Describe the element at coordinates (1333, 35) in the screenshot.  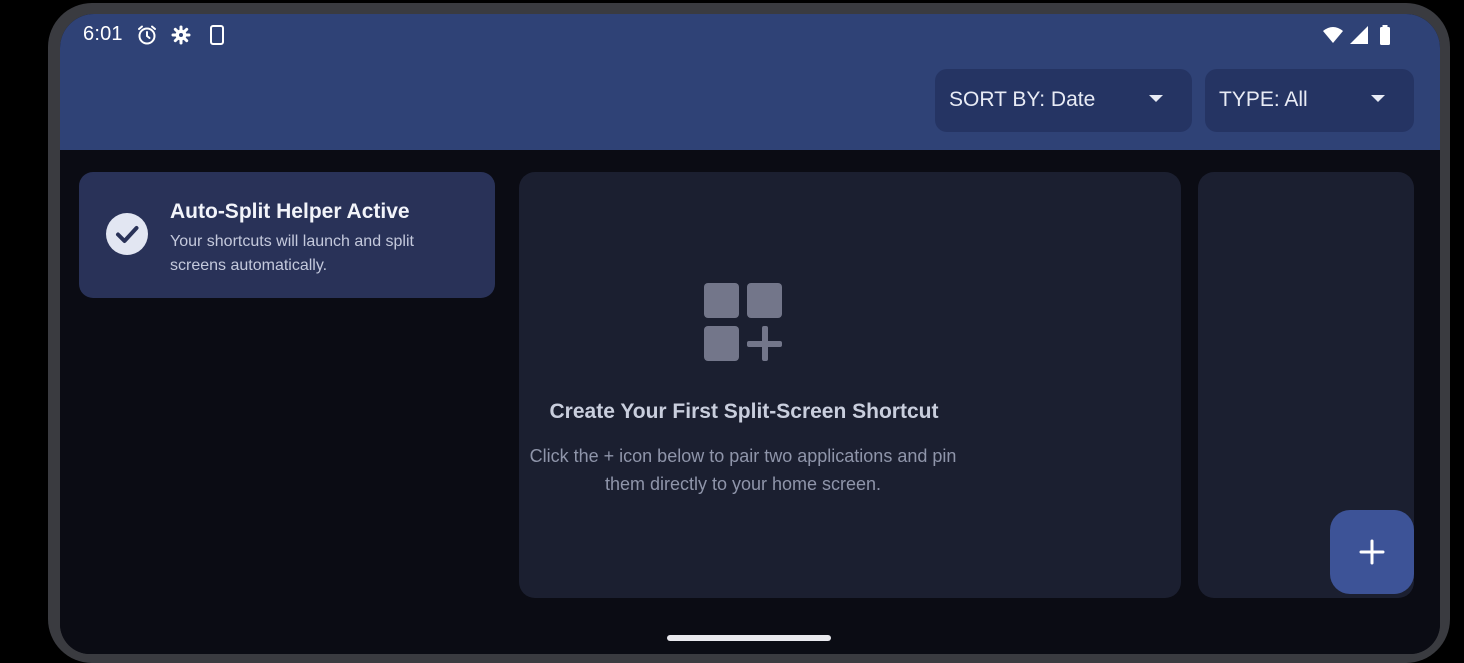
I see `wifi-icon` at that location.